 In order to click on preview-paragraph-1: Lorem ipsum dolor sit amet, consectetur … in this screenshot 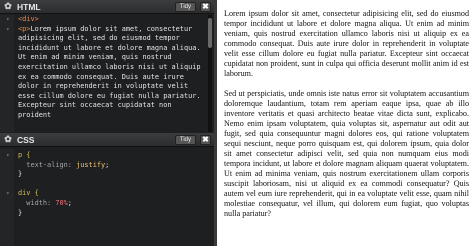, I will do `click(346, 43)`.